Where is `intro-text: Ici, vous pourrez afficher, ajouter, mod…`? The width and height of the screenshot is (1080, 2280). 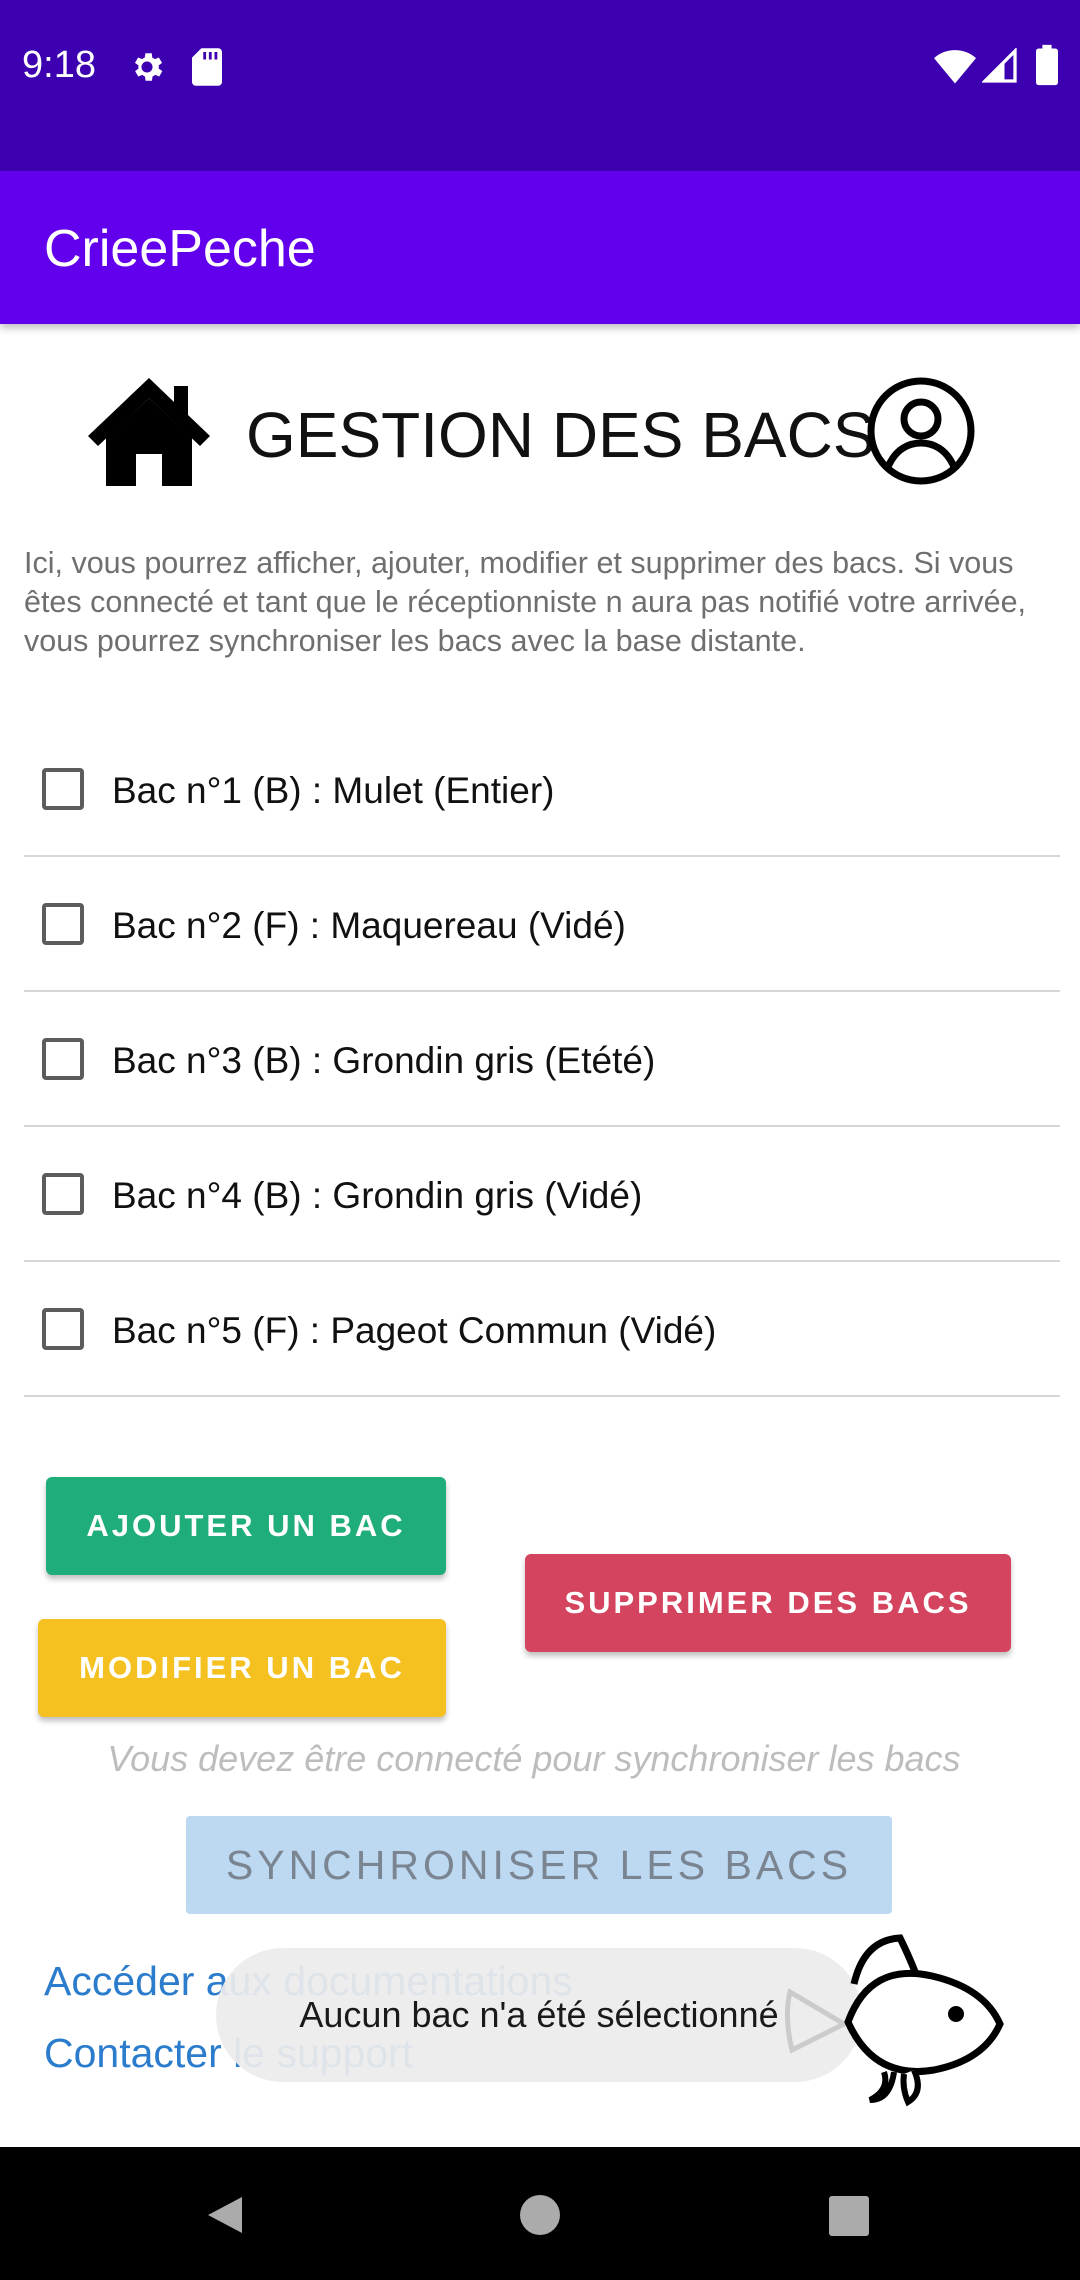 intro-text: Ici, vous pourrez afficher, ajouter, mod… is located at coordinates (525, 602).